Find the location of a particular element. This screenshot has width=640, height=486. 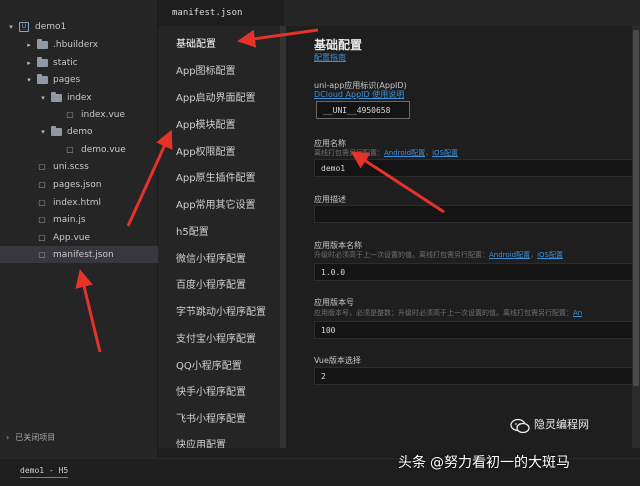

vue-version-label: Vue版本选择 is located at coordinates (337, 360).